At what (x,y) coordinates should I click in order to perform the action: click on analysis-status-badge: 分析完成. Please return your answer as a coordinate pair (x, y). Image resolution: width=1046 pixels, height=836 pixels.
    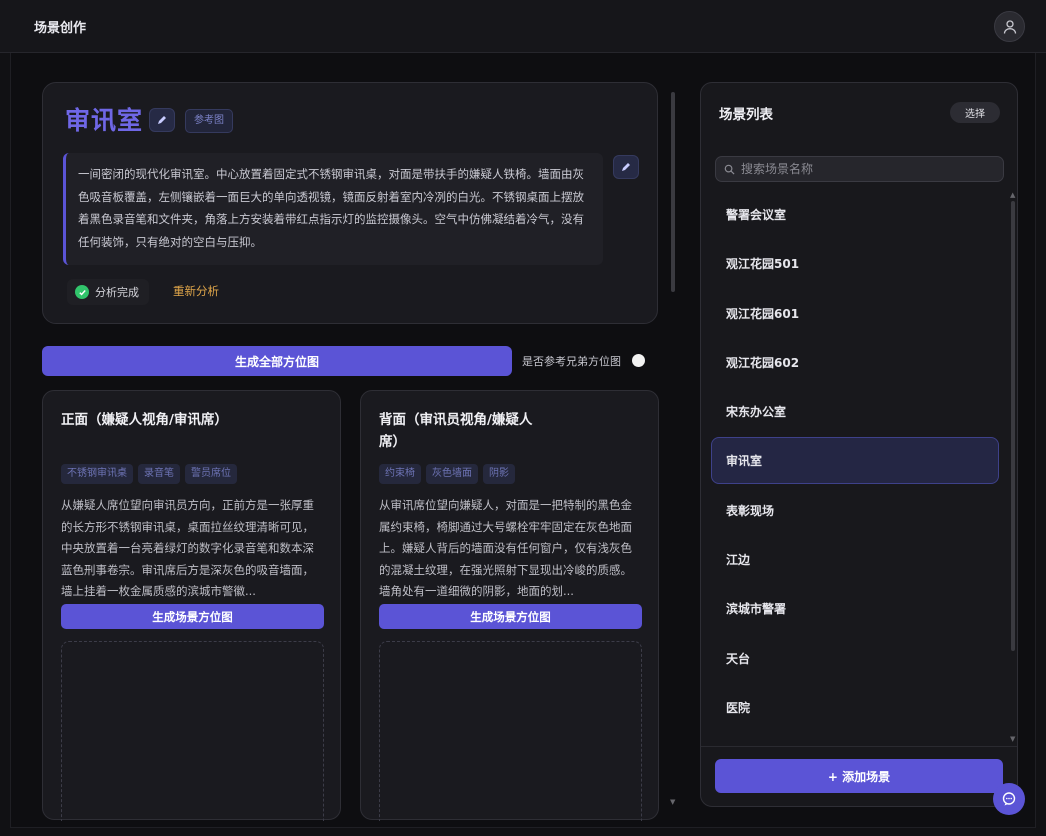
    Looking at the image, I should click on (108, 292).